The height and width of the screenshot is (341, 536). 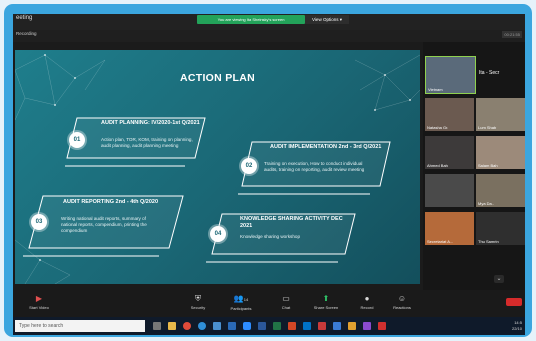 What do you see at coordinates (286, 298) in the screenshot?
I see `chat-icon: ▭` at bounding box center [286, 298].